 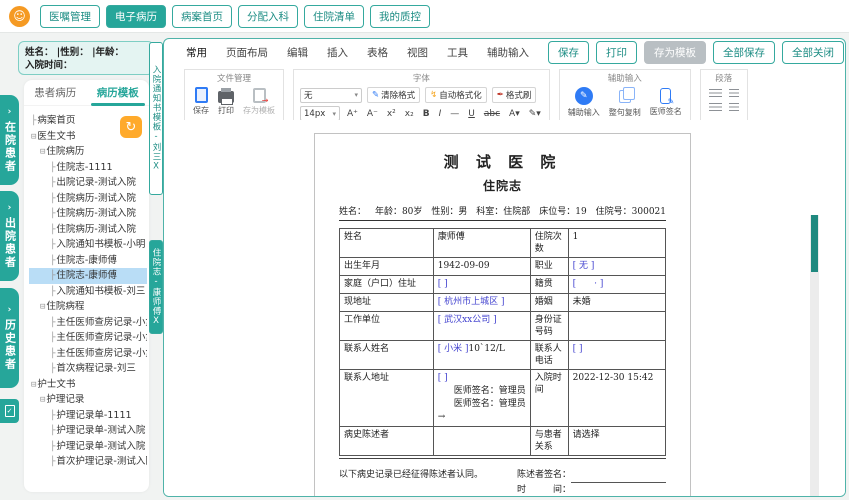 What do you see at coordinates (733, 107) in the screenshot?
I see `align-justify-icon` at bounding box center [733, 107].